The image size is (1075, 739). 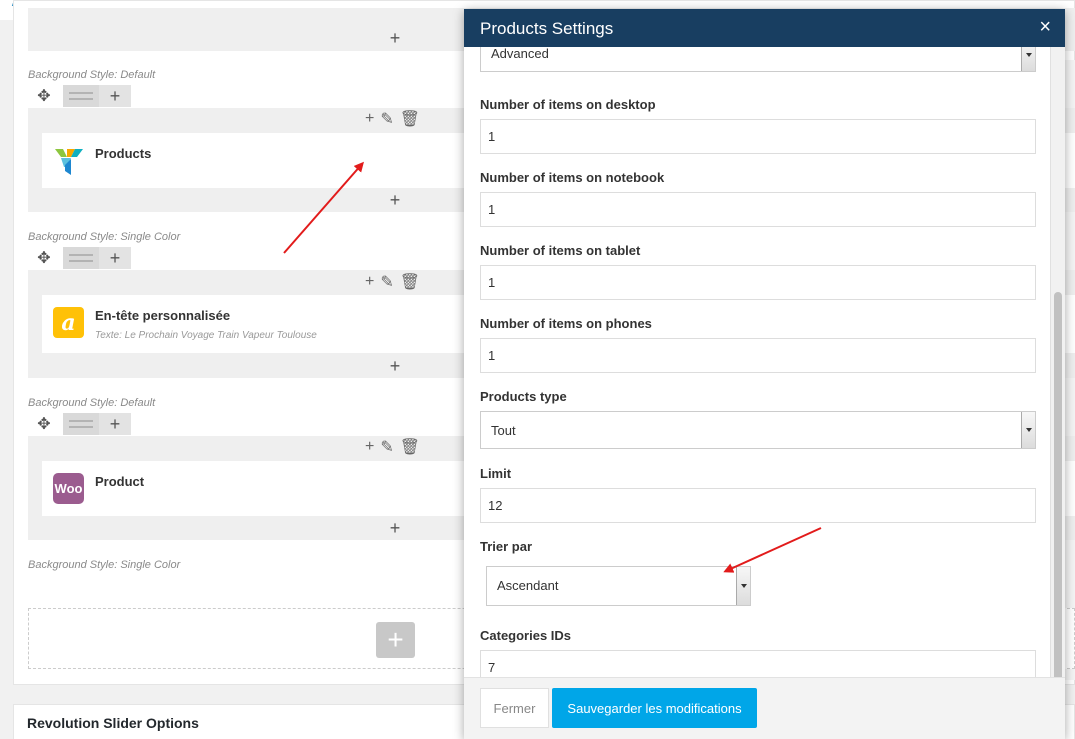 I want to click on modal-header: Products Settings ×, so click(x=764, y=28).